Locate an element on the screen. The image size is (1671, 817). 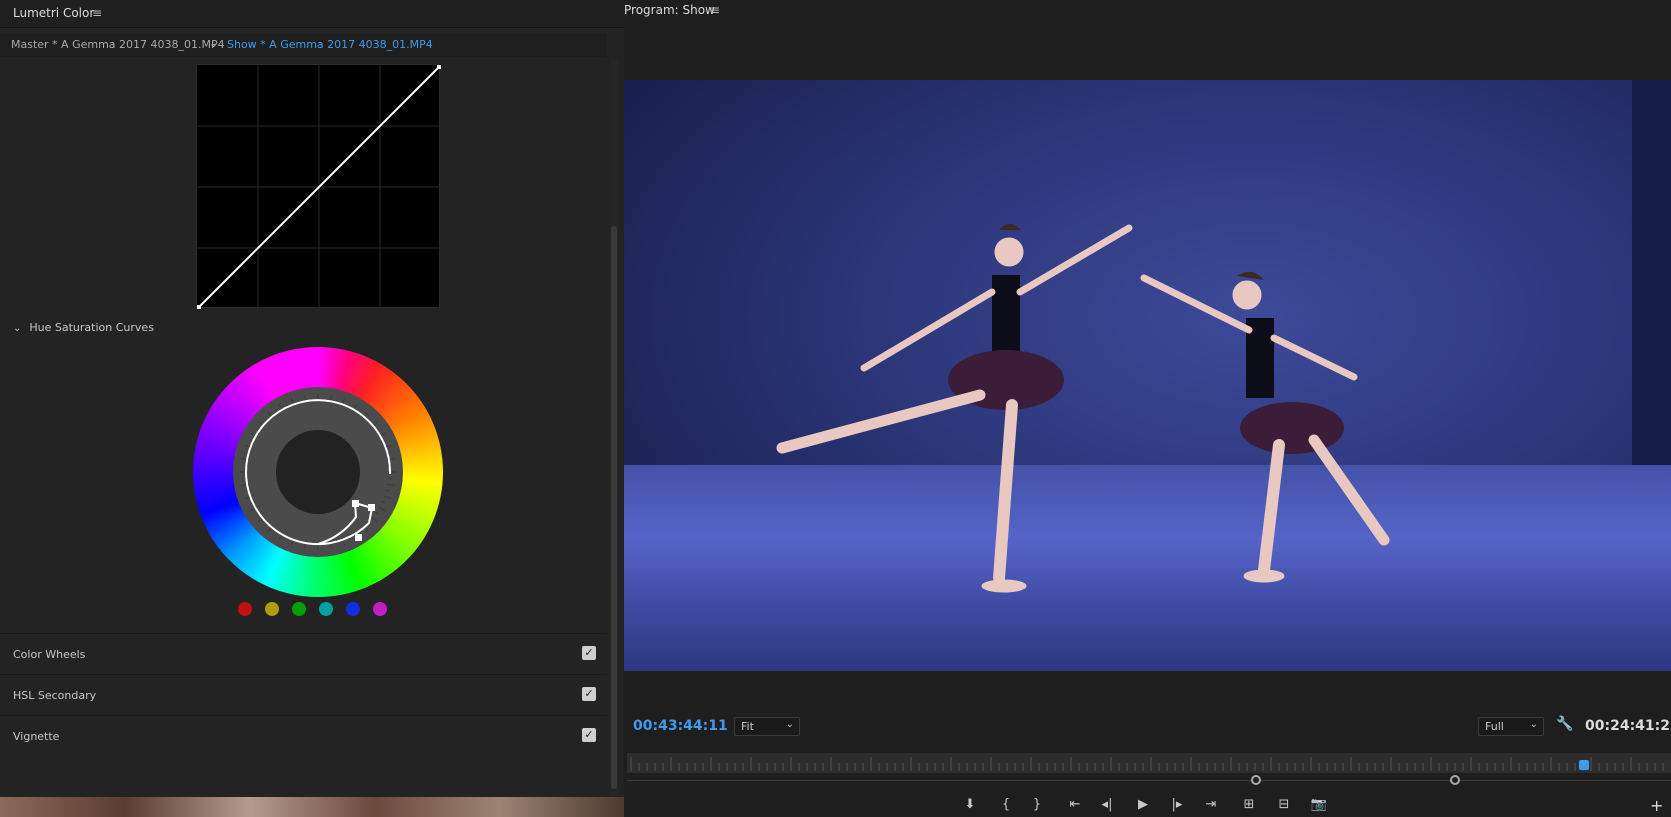
range-end-handle is located at coordinates (1455, 780).